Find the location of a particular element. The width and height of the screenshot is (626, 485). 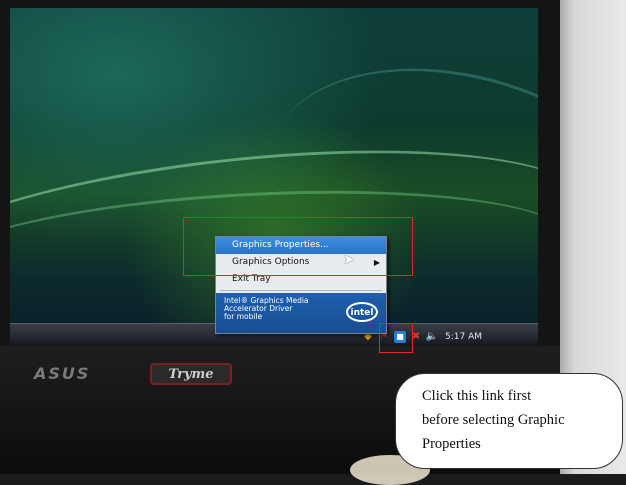

volume-icon: 🔈 is located at coordinates (432, 337).